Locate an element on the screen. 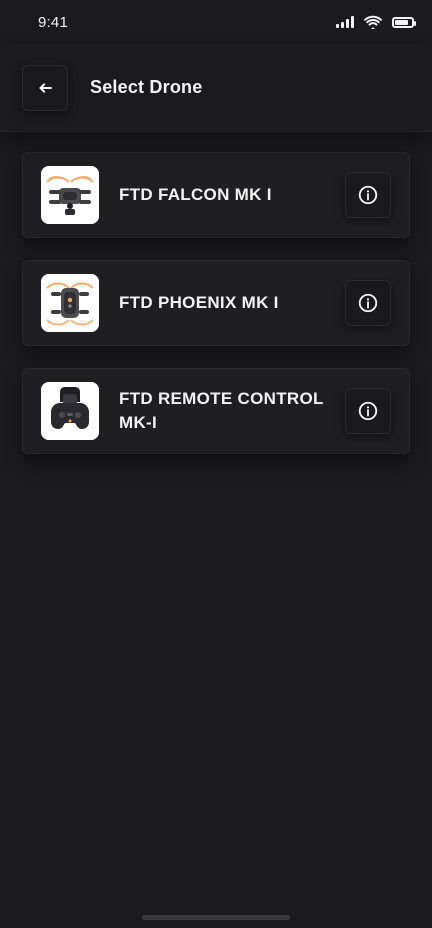 The image size is (432, 928). wifi-icon is located at coordinates (373, 22).